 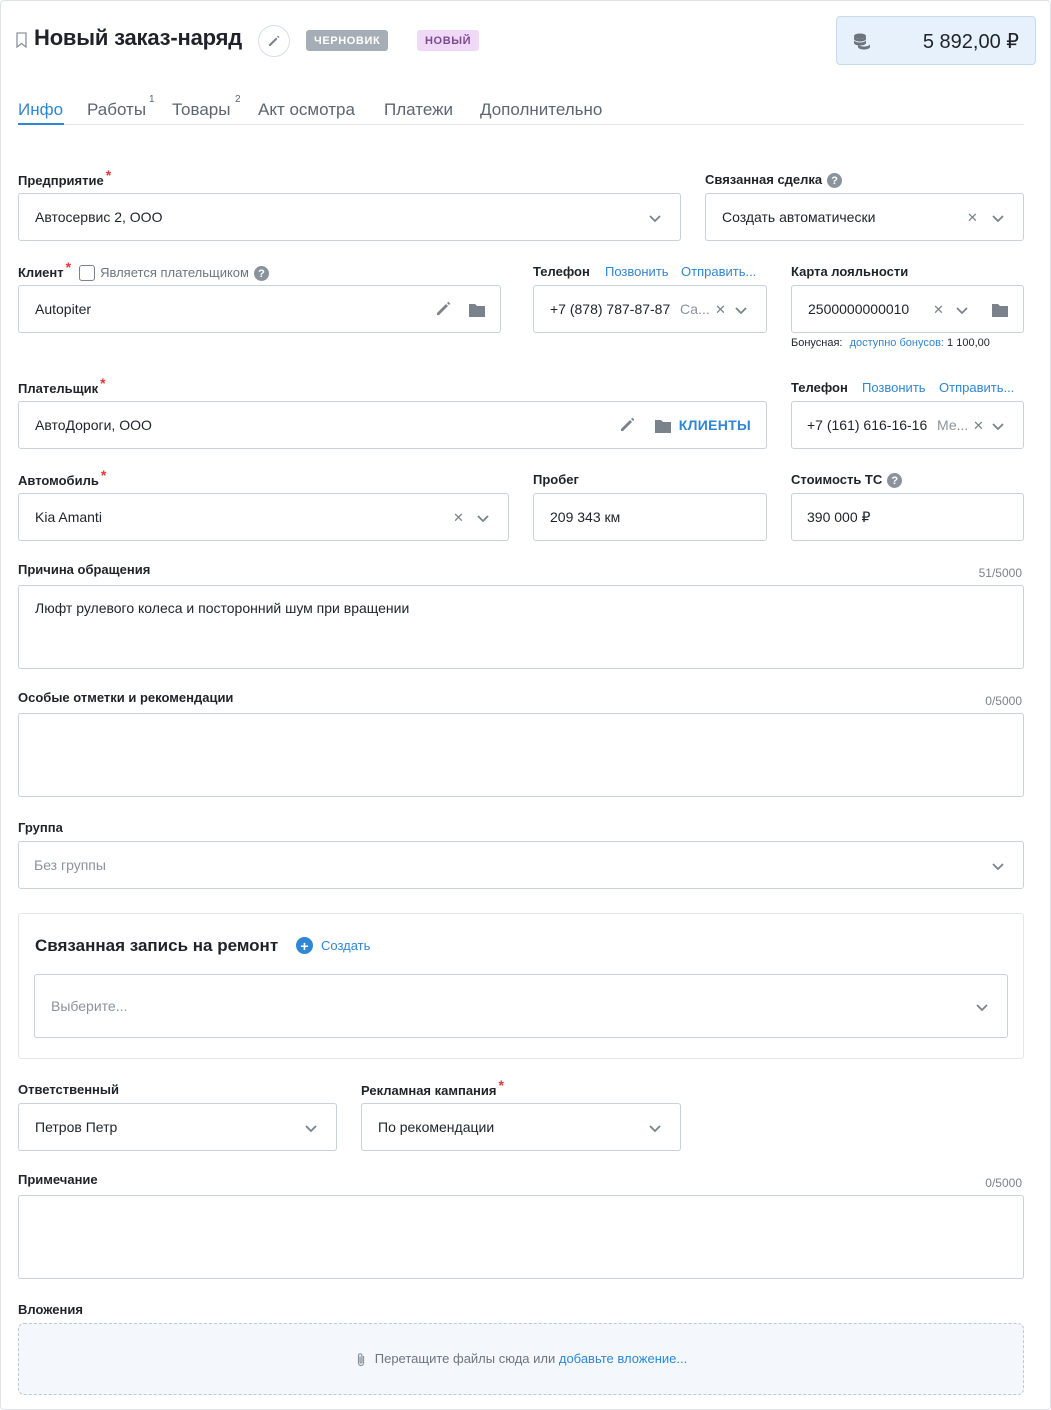 I want to click on payer-phone-value: +7 (161) 616-16-16, so click(x=867, y=425).